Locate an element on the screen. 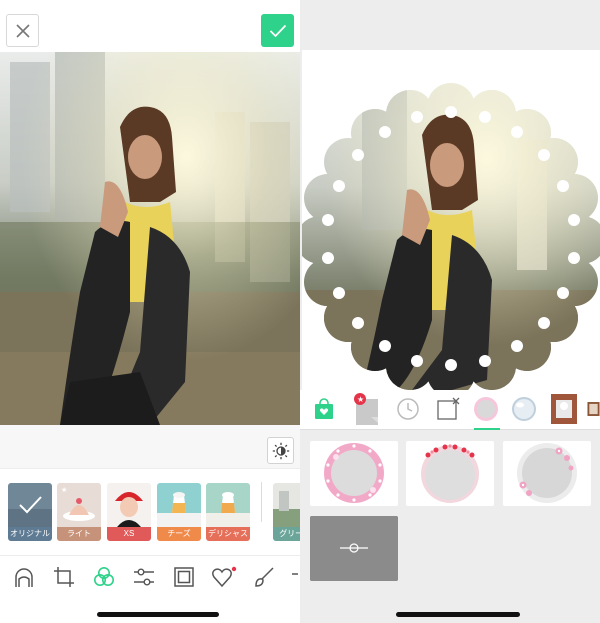 Image resolution: width=600 pixels, height=623 pixels. brush-icon is located at coordinates (264, 577).